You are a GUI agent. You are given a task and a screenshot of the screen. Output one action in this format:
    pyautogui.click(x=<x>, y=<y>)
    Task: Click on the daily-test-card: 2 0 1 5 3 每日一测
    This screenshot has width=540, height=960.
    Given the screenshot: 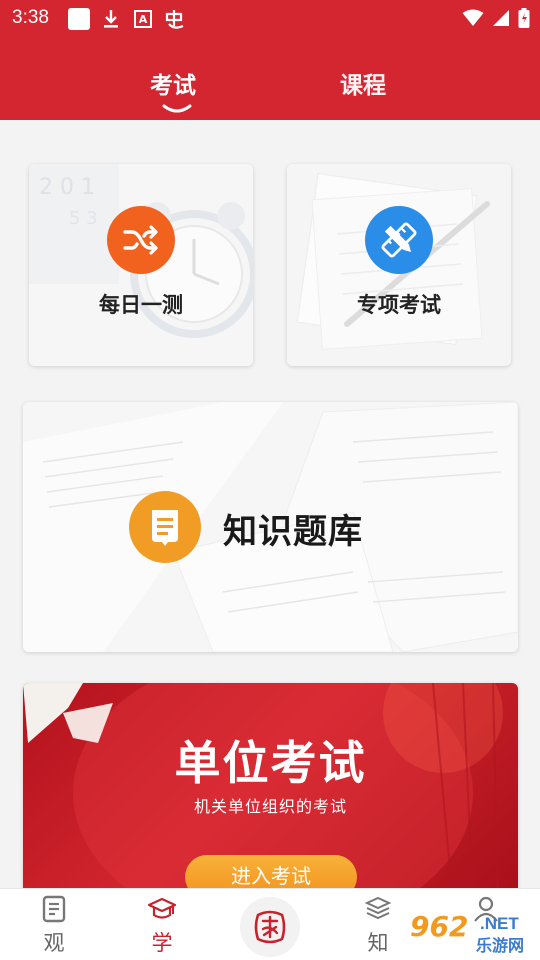 What is the action you would take?
    pyautogui.click(x=141, y=265)
    